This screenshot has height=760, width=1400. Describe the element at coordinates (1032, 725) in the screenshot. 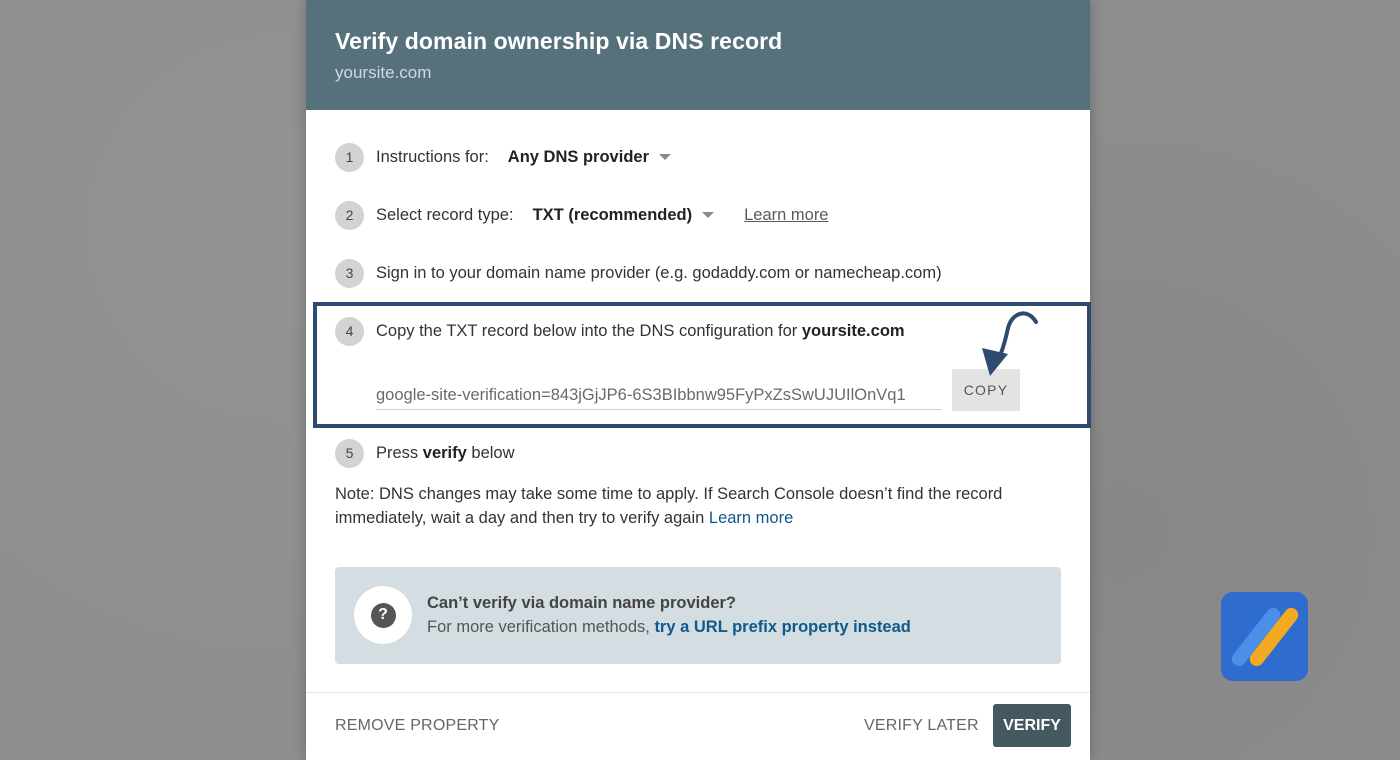

I see `verify-button: VERIFY` at that location.